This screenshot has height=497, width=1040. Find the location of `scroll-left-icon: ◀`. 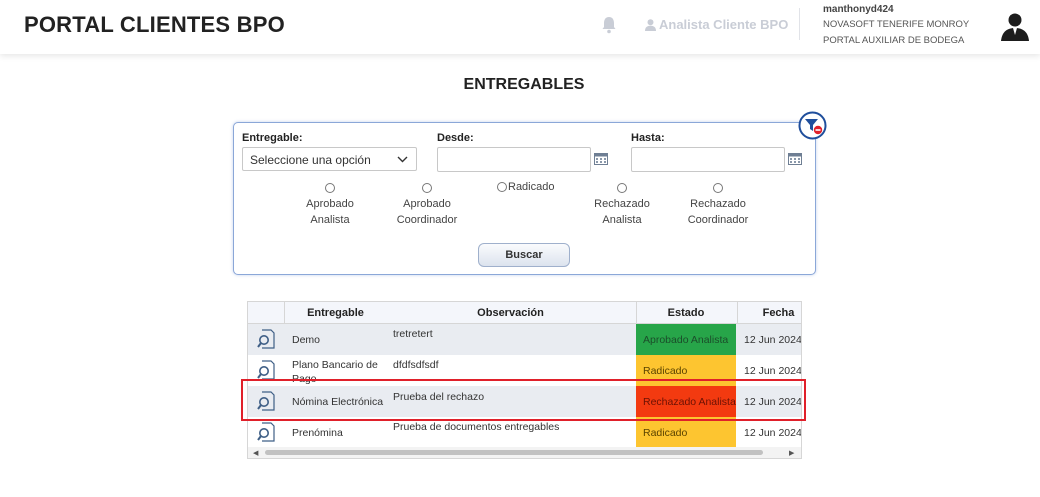

scroll-left-icon: ◀ is located at coordinates (255, 453).